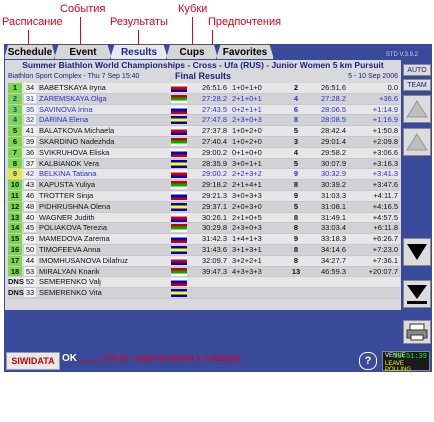  I want to click on athlete-name: TROTTER Sinja, so click(66, 195).